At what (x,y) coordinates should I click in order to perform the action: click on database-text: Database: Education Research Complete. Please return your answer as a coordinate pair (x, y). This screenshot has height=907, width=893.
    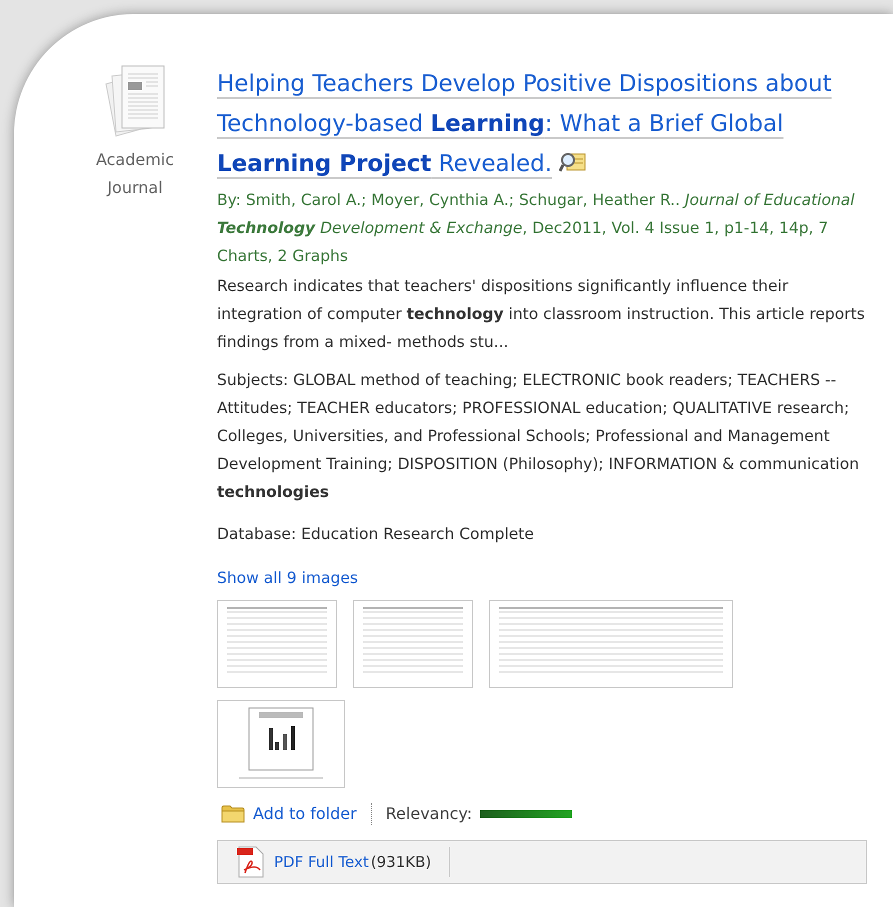
    Looking at the image, I should click on (376, 534).